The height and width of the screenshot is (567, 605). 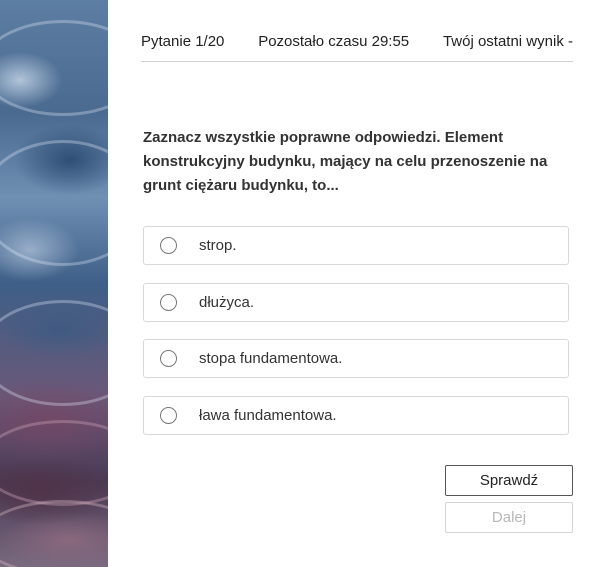 I want to click on answer-option-4: ława fundamentowa., so click(x=356, y=415).